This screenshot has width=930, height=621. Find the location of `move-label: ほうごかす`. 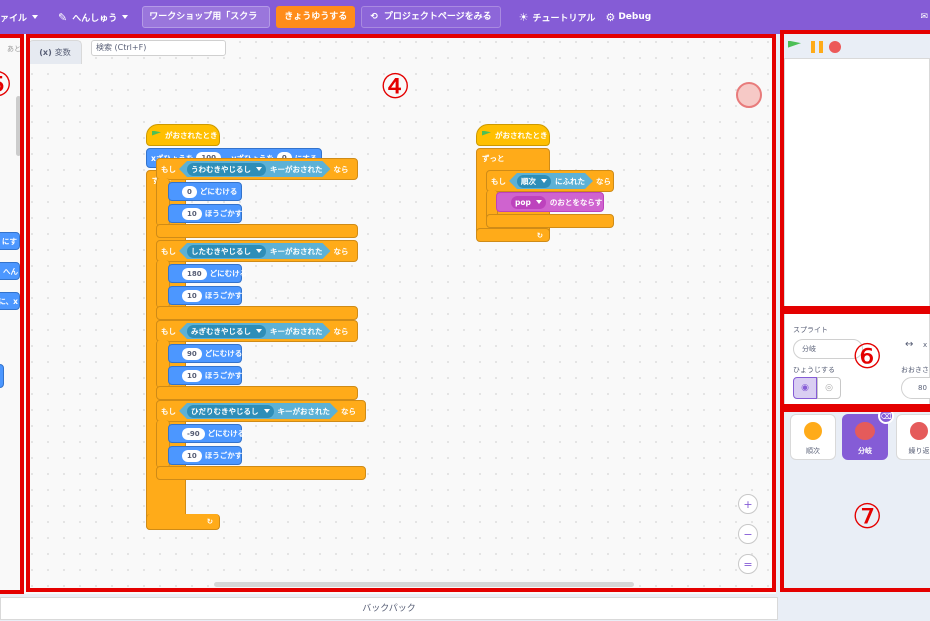

move-label: ほうごかす is located at coordinates (223, 455).